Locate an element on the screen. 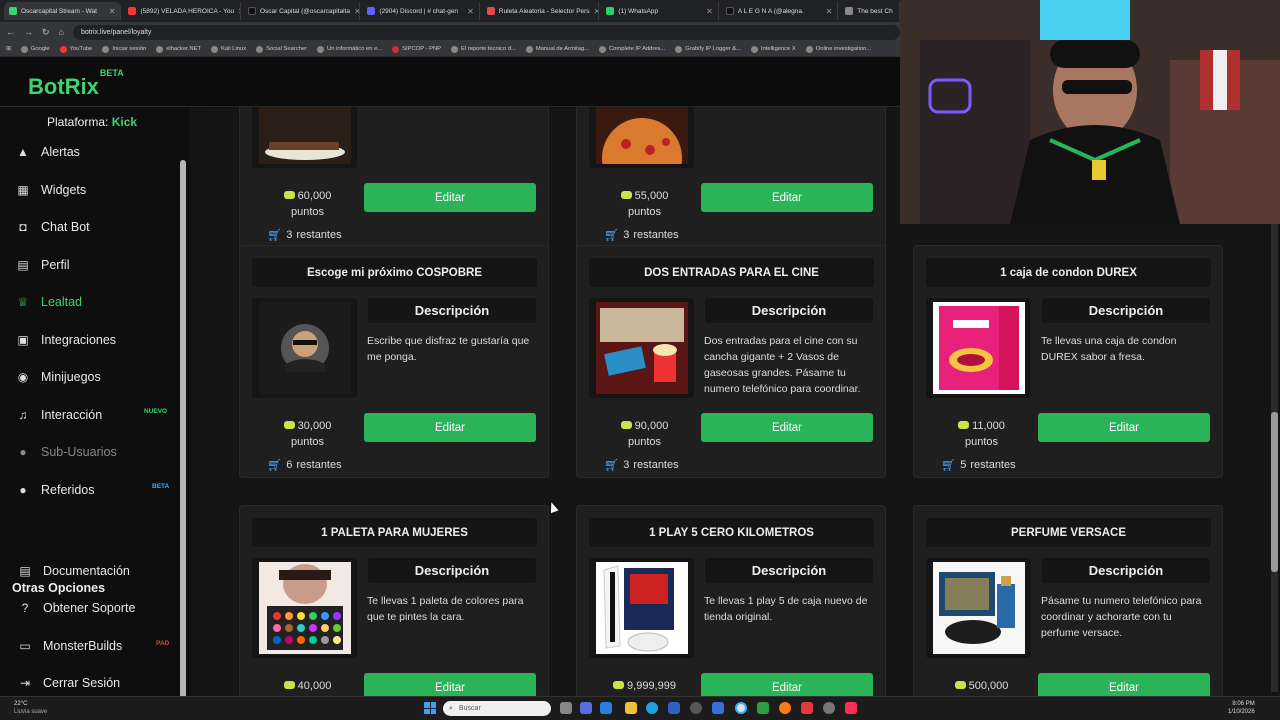  bookmark: Iniciar sesión is located at coordinates (124, 49).